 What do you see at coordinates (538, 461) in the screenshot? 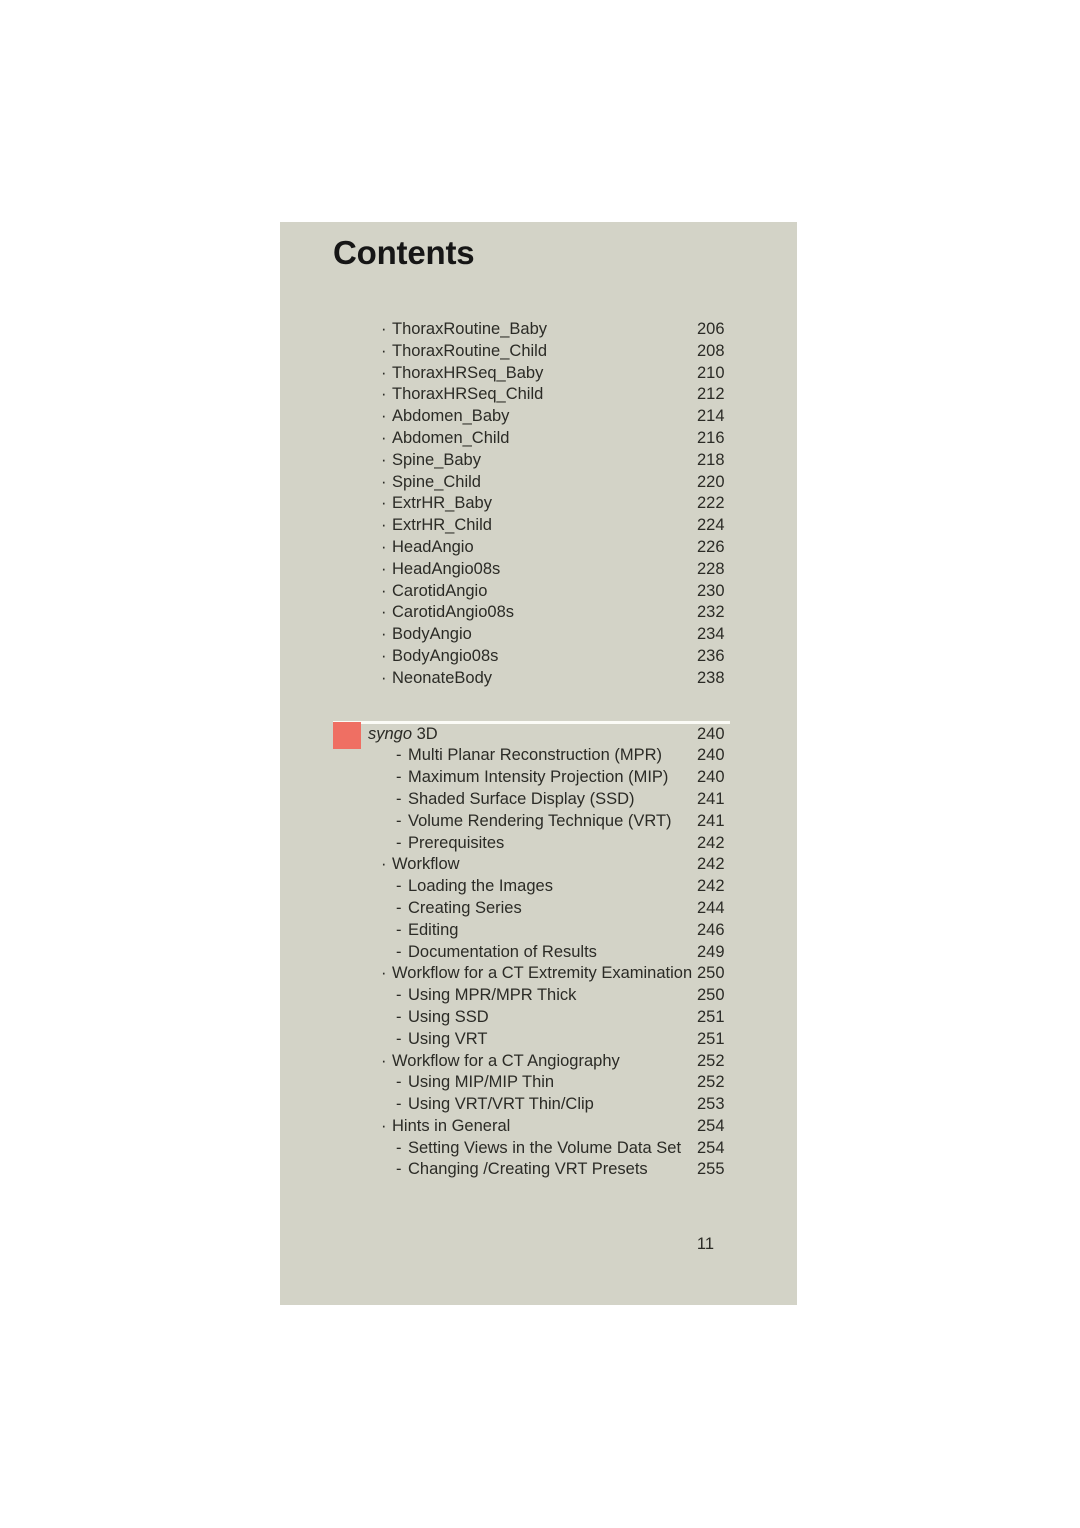
I see `toc-entry: · Spine_Baby 218` at bounding box center [538, 461].